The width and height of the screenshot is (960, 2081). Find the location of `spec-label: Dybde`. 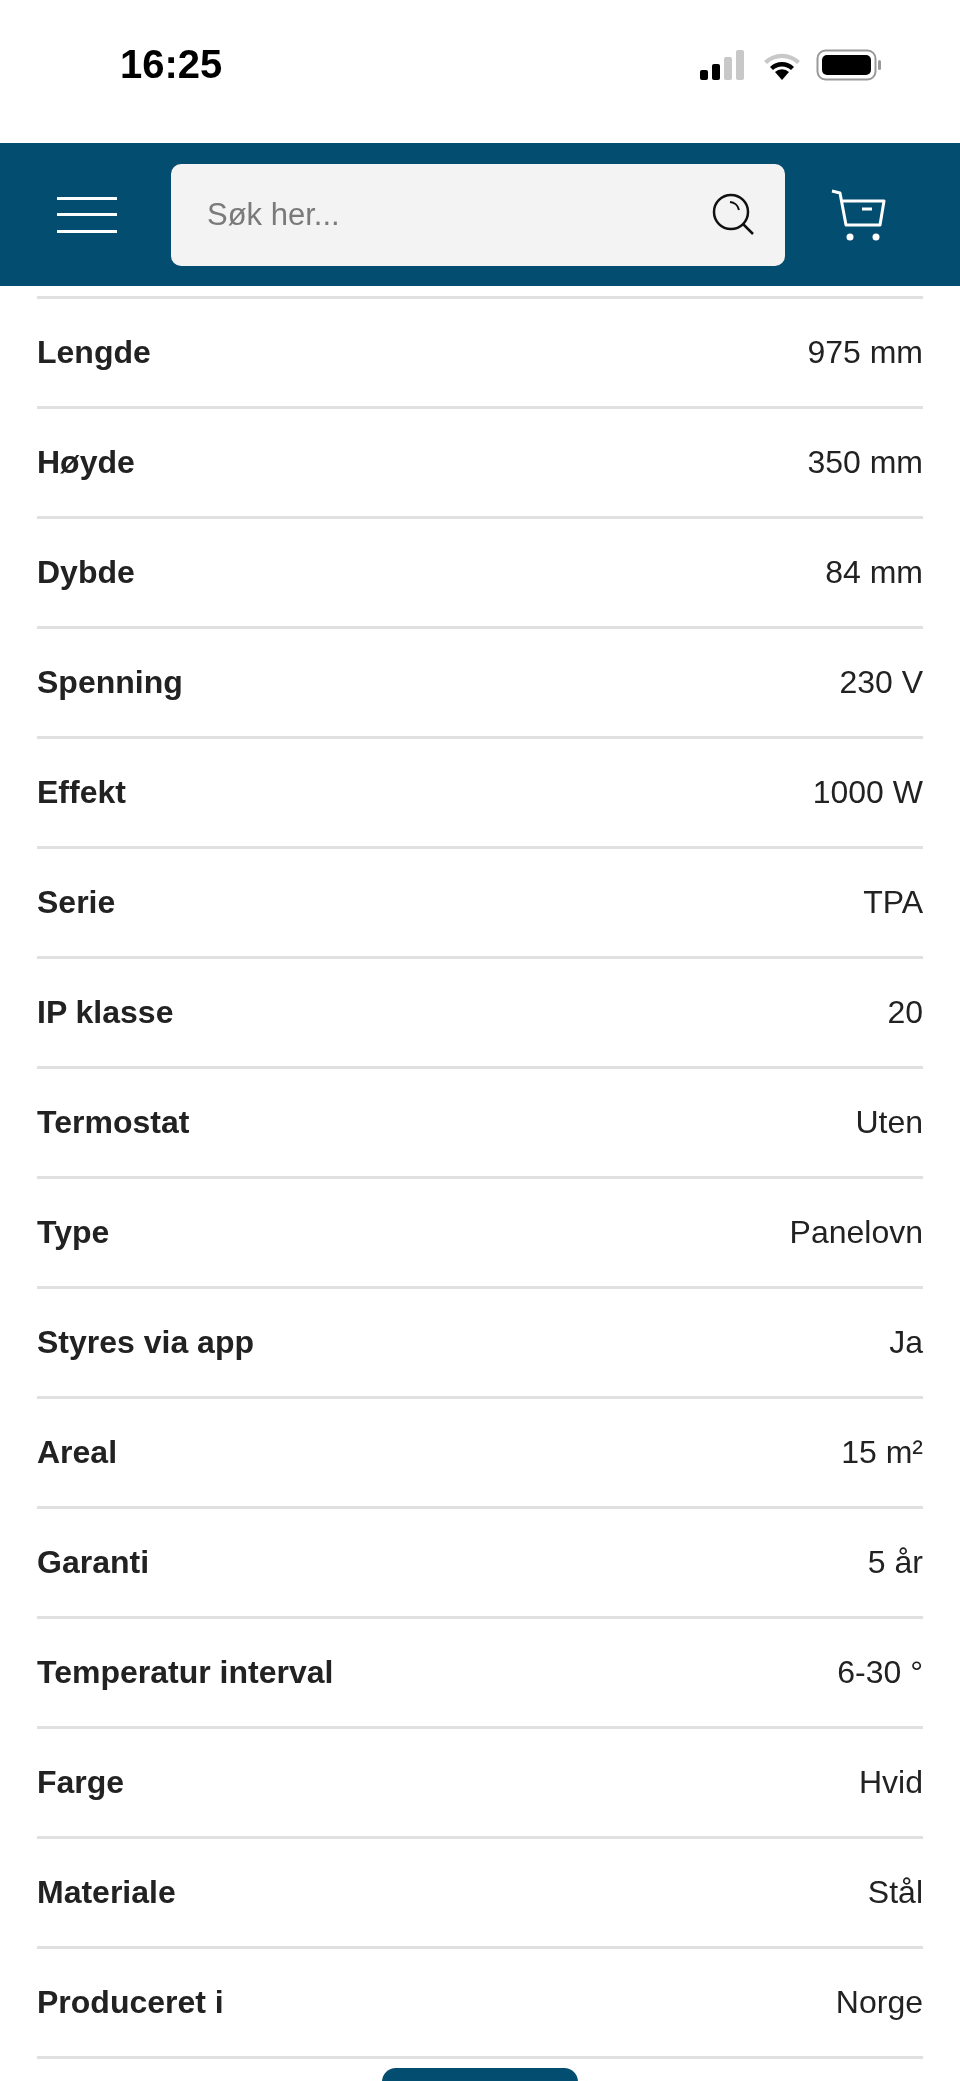

spec-label: Dybde is located at coordinates (86, 572).